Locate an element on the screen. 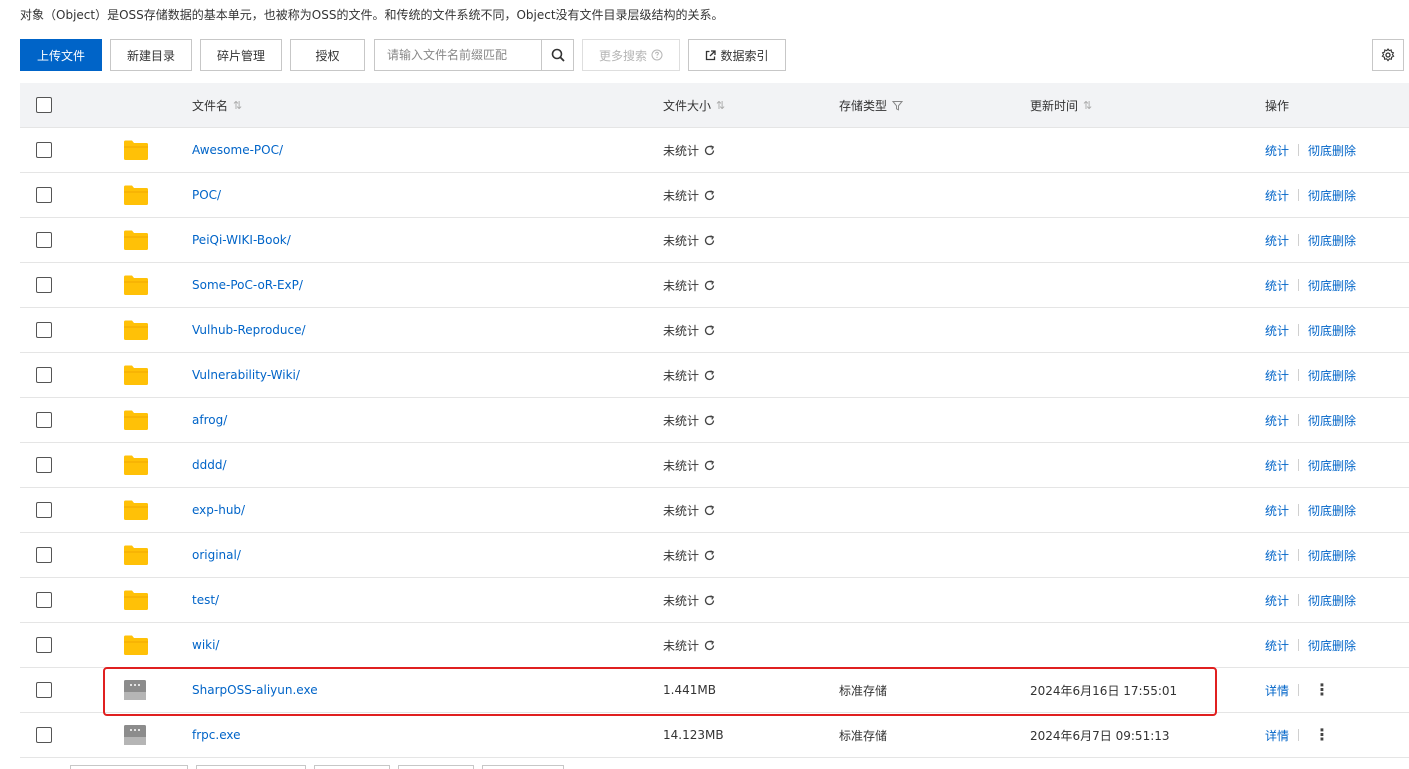 This screenshot has height=769, width=1409. ops-divider is located at coordinates (1299, 375).